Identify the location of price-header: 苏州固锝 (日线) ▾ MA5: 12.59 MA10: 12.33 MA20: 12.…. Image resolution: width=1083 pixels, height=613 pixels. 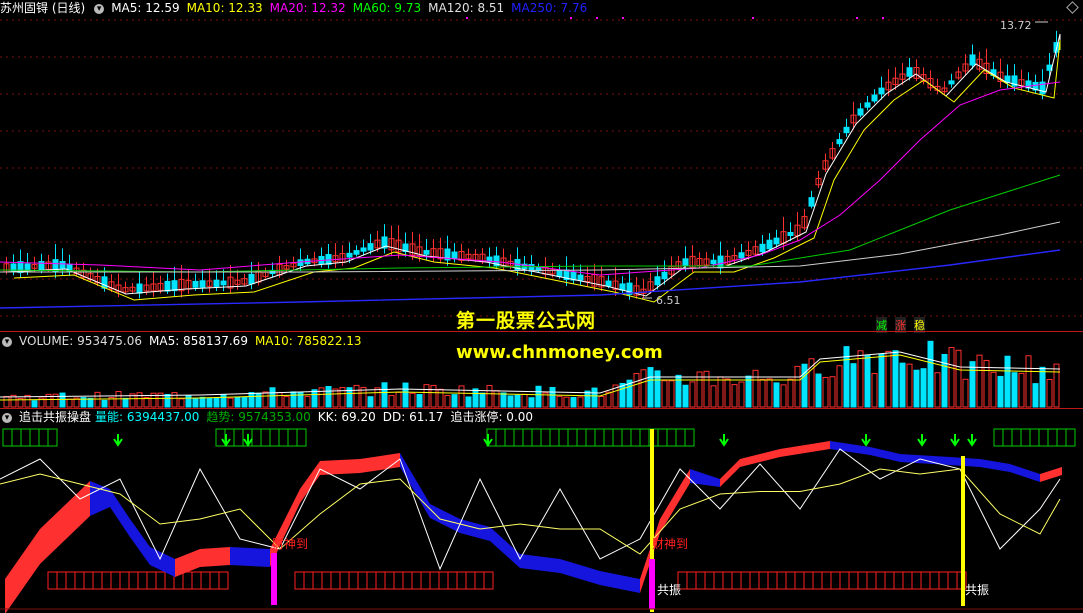
(300, 8).